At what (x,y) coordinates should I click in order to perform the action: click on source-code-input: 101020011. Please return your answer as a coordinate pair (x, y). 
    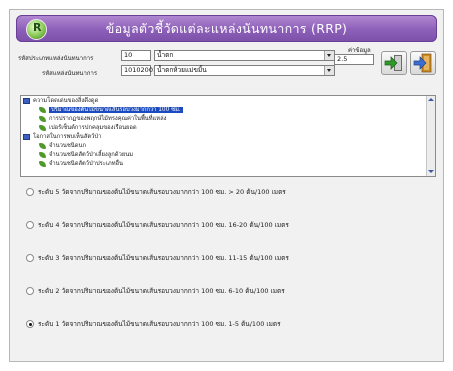
    Looking at the image, I should click on (141, 70).